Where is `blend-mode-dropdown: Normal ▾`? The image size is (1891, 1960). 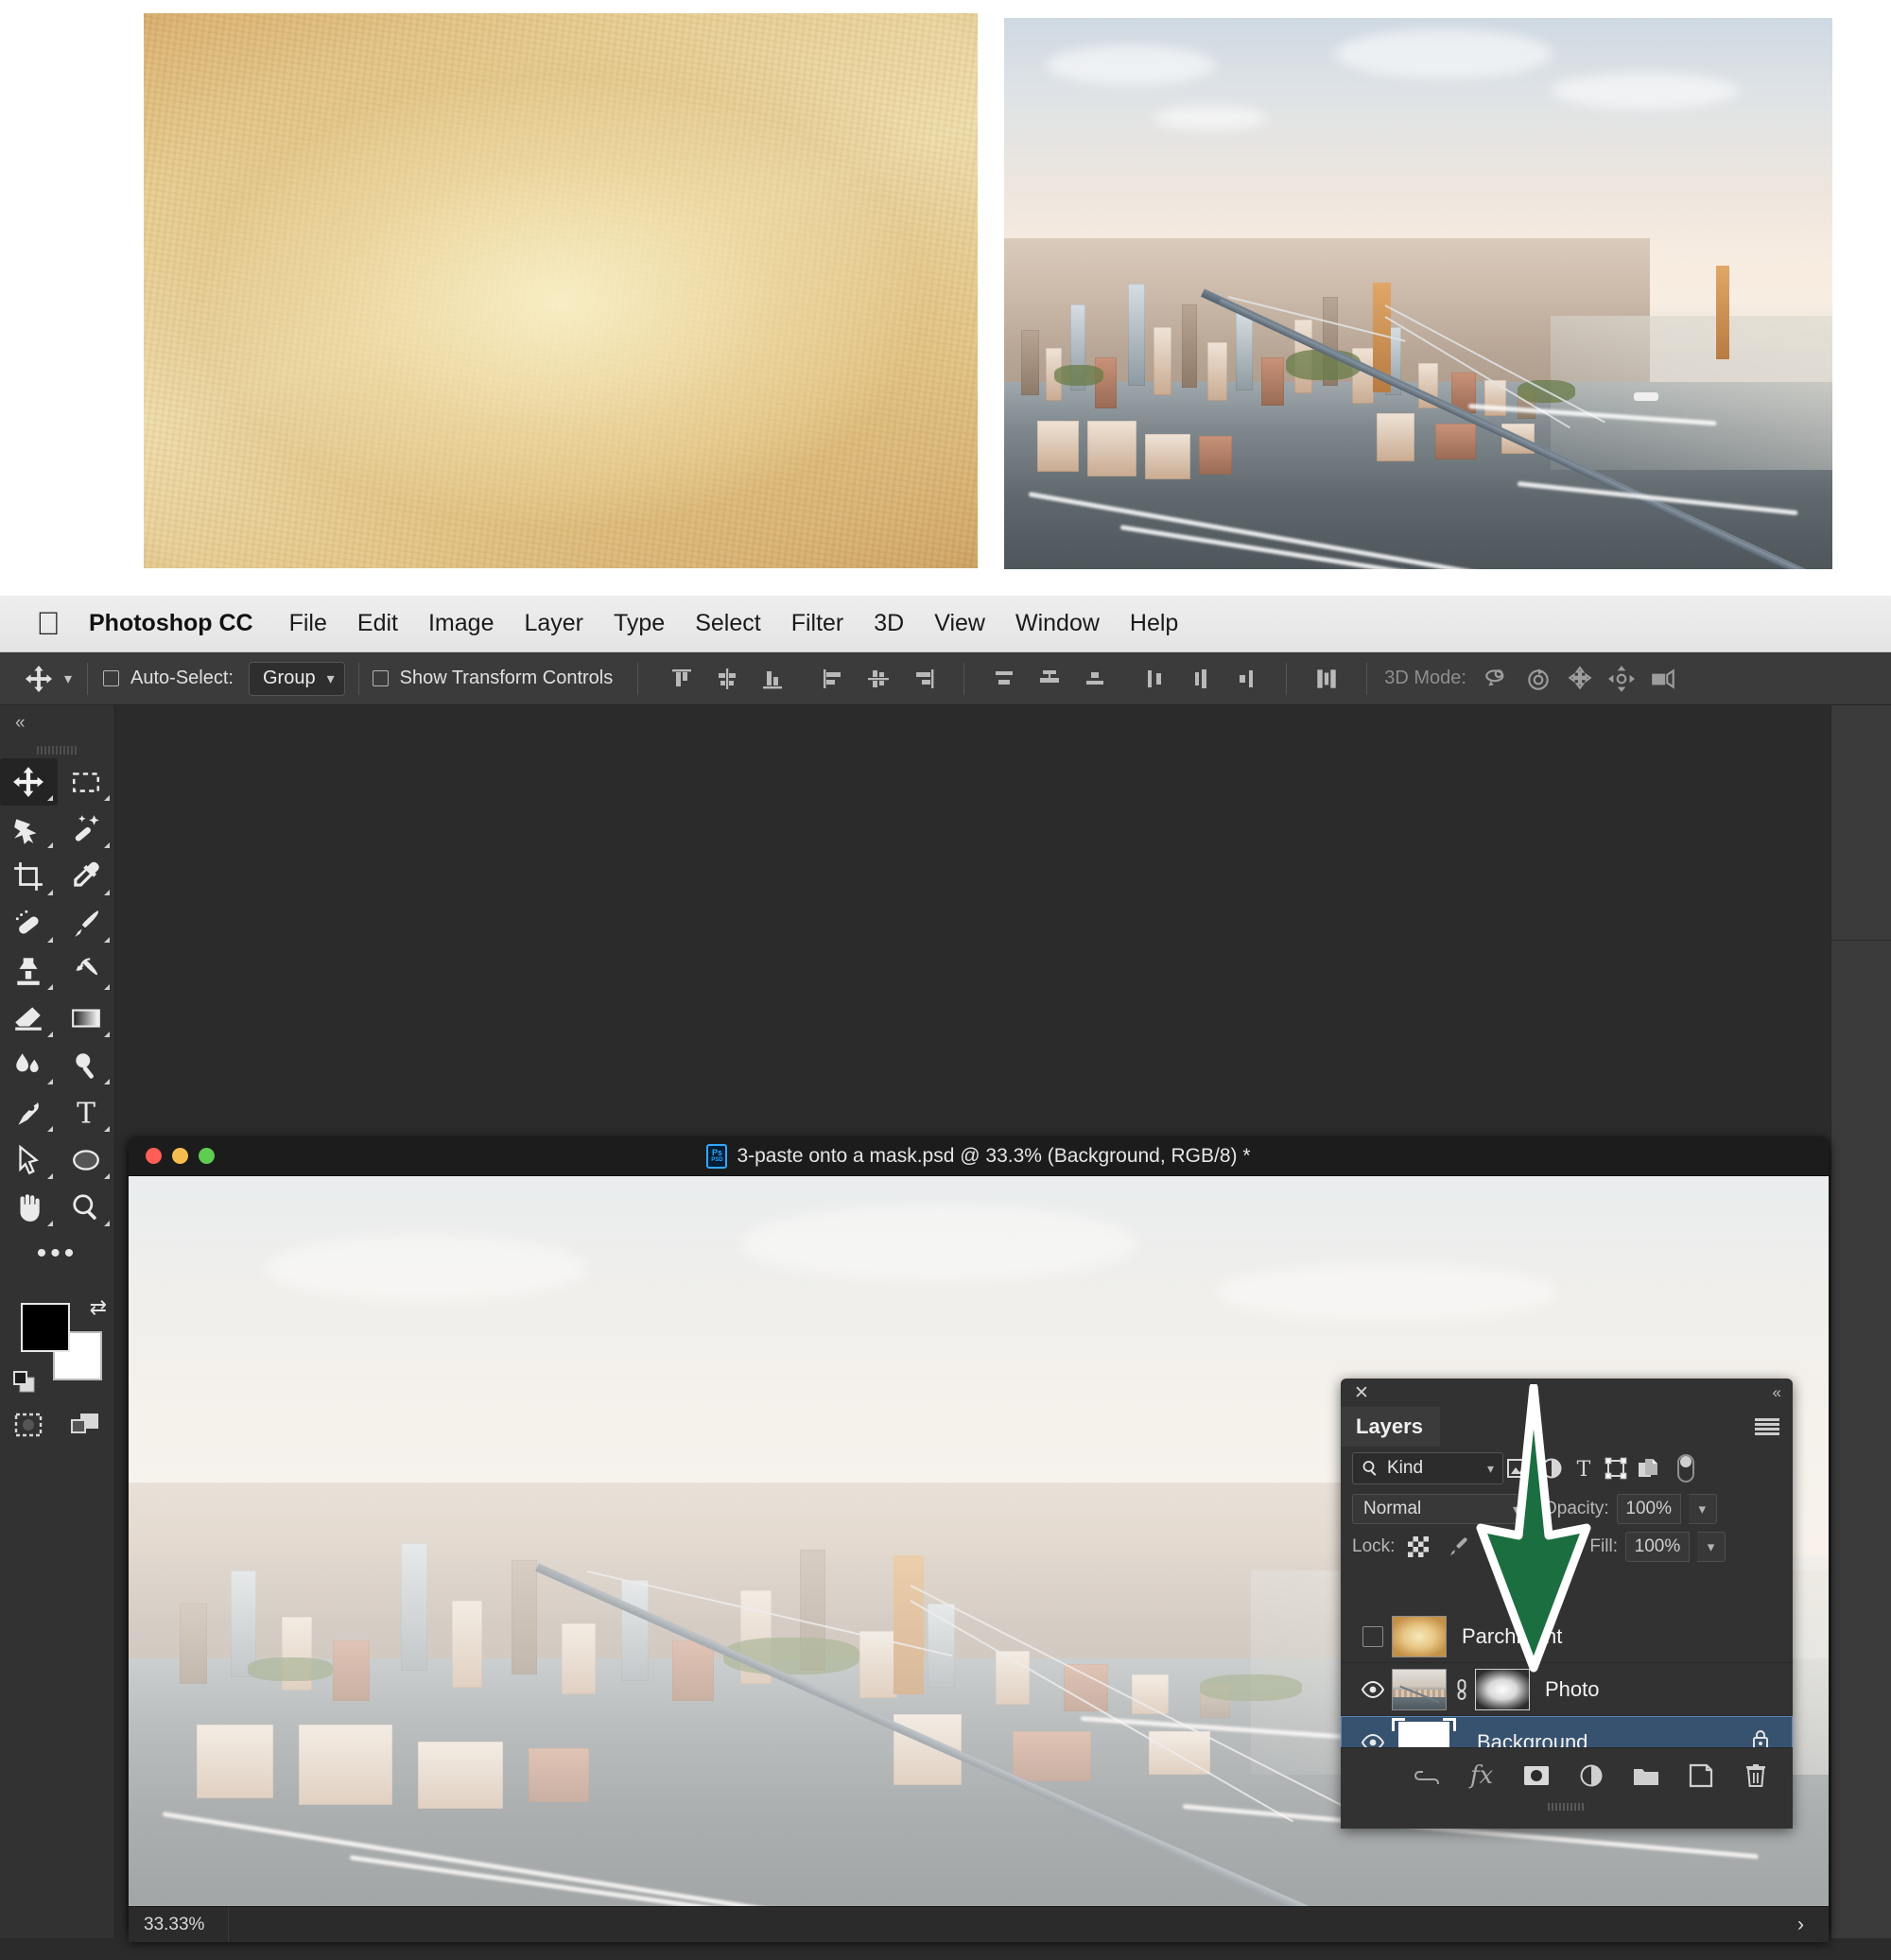 blend-mode-dropdown: Normal ▾ is located at coordinates (1440, 1509).